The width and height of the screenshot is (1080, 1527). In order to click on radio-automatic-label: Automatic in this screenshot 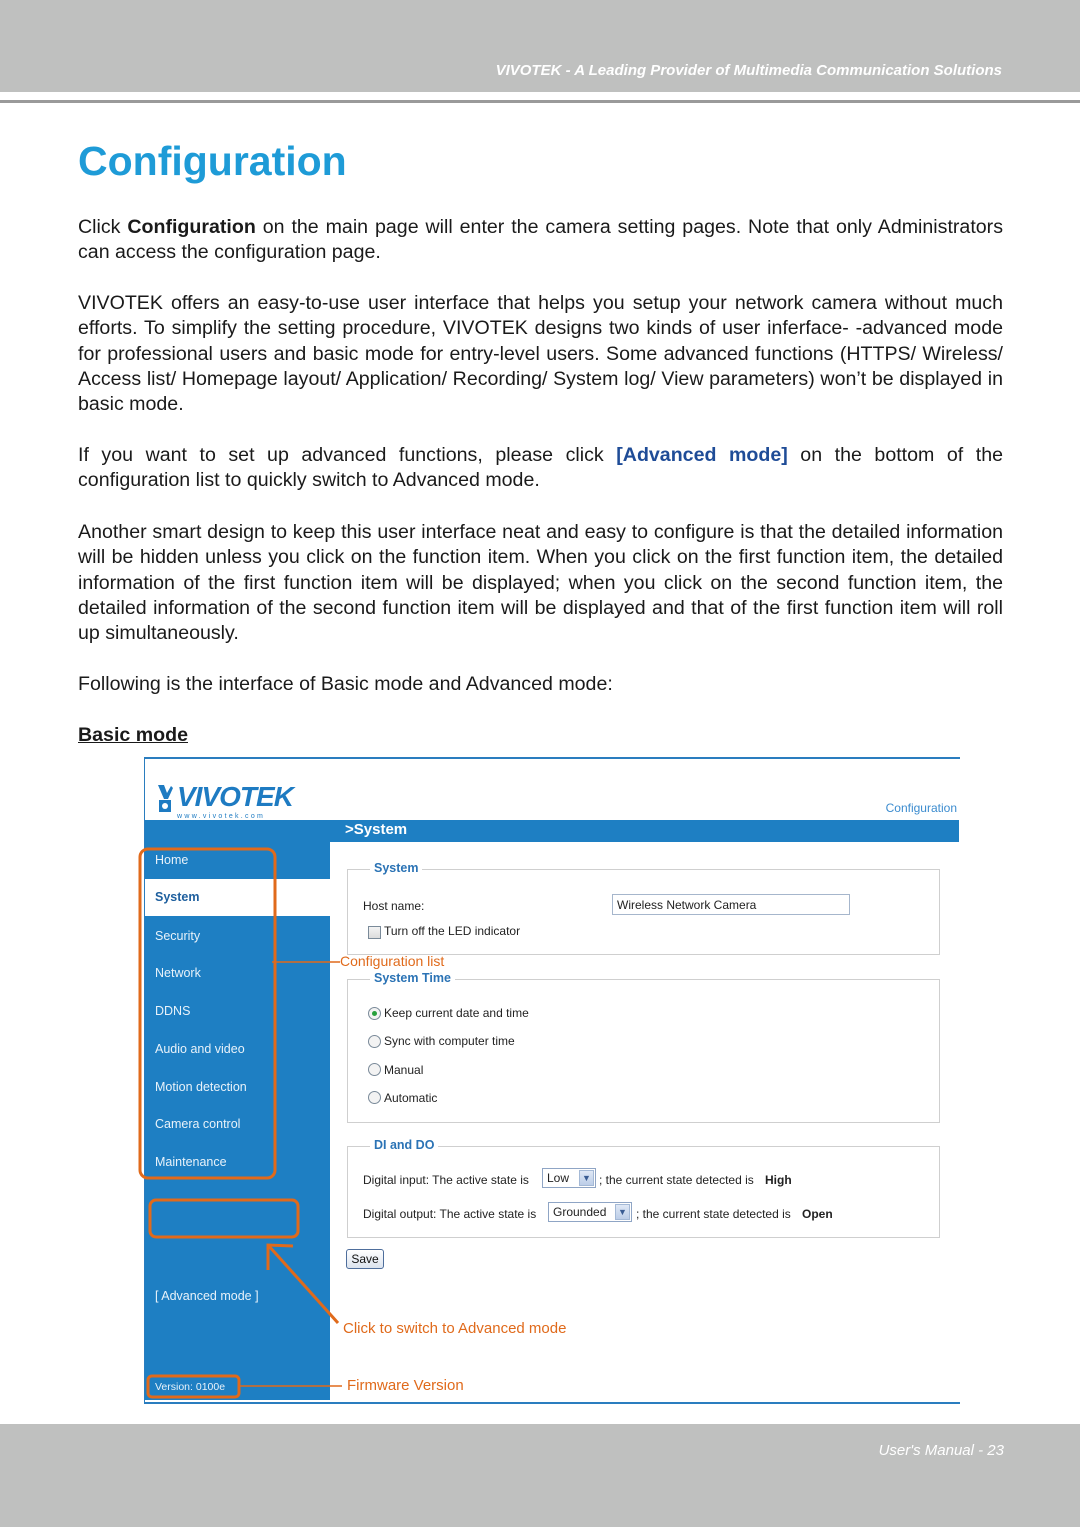, I will do `click(411, 1098)`.